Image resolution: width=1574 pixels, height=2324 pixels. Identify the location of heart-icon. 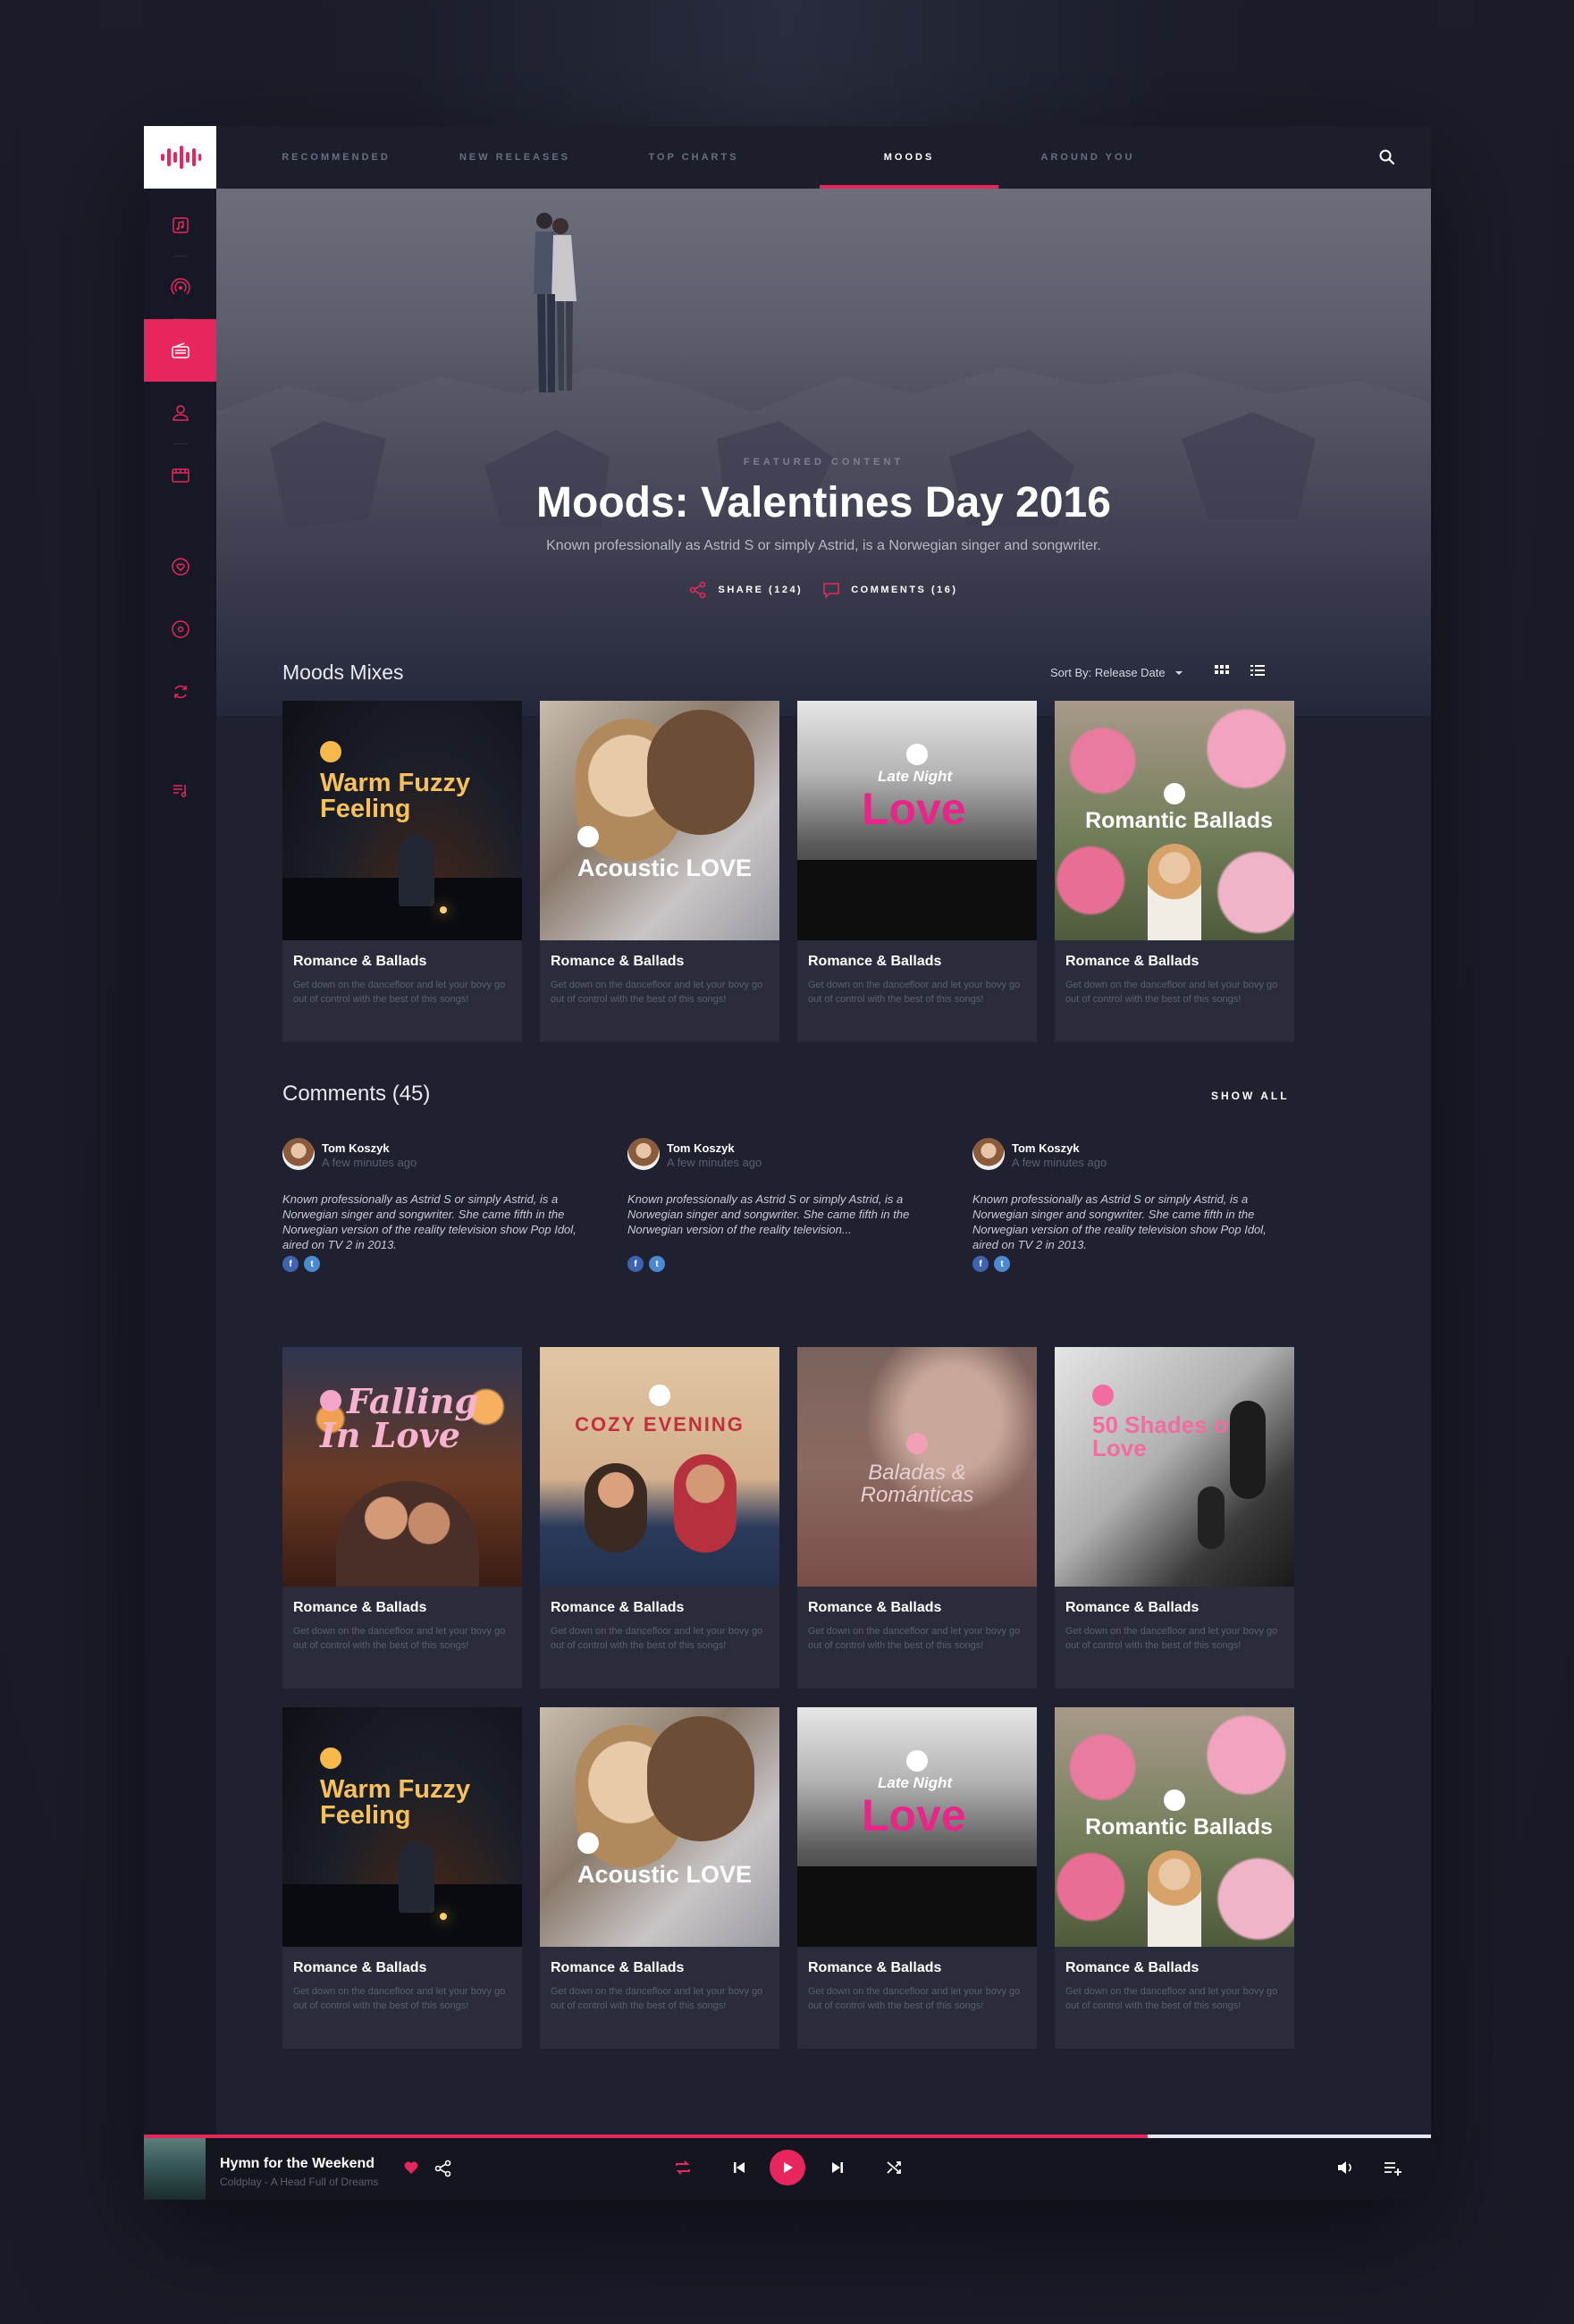
(180, 567).